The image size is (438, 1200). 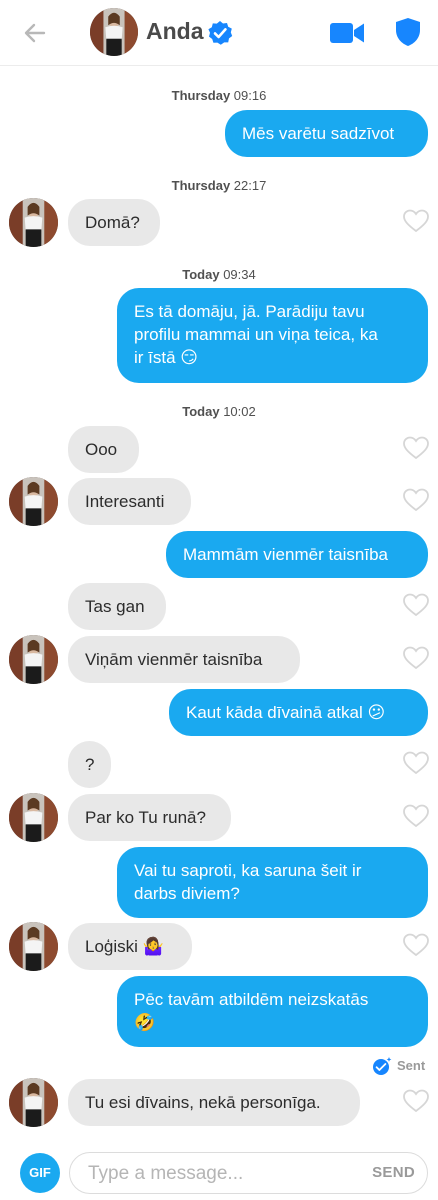 I want to click on message-line: darbs diviem?, so click(x=187, y=893).